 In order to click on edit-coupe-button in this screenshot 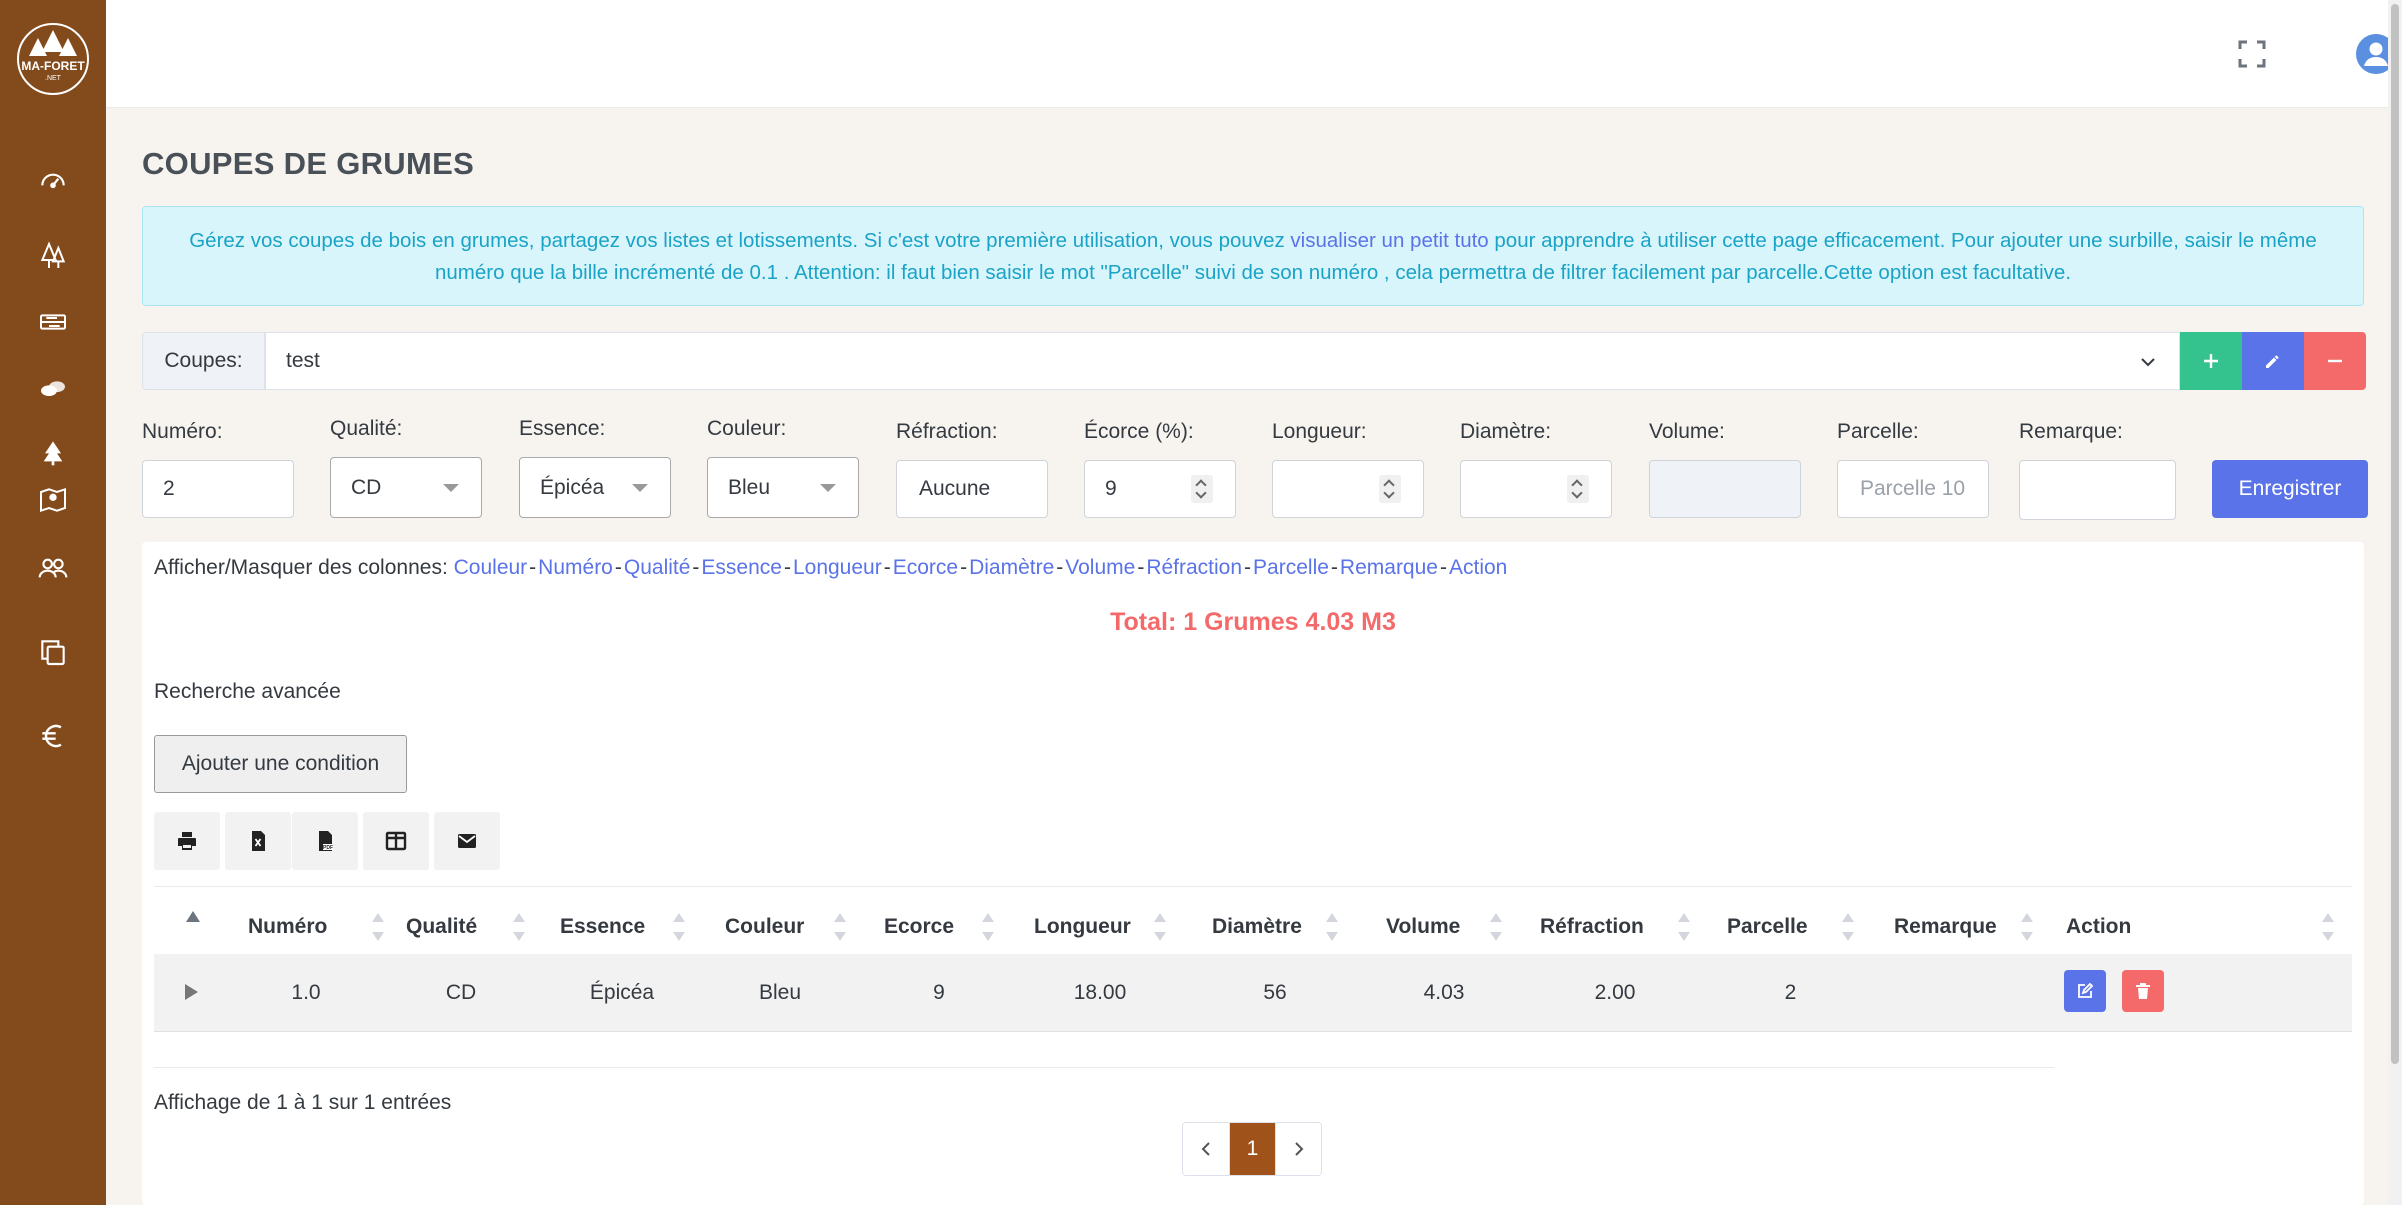, I will do `click(2273, 361)`.